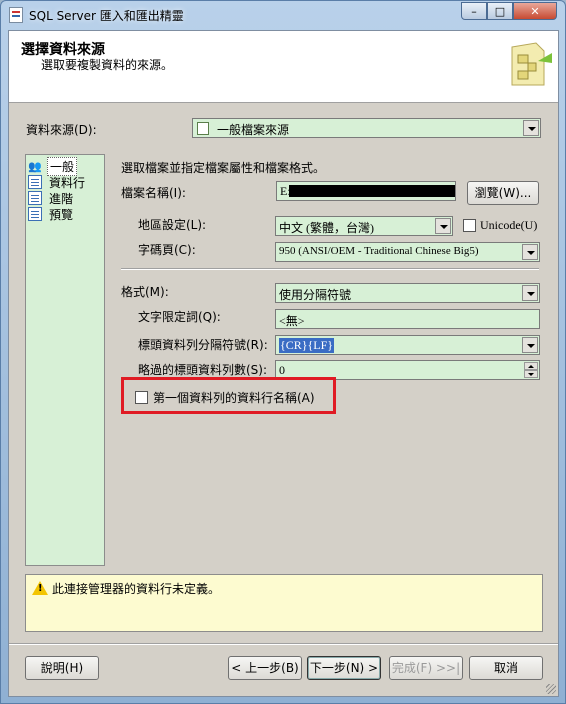  Describe the element at coordinates (469, 225) in the screenshot. I see `unicode-checkbox` at that location.